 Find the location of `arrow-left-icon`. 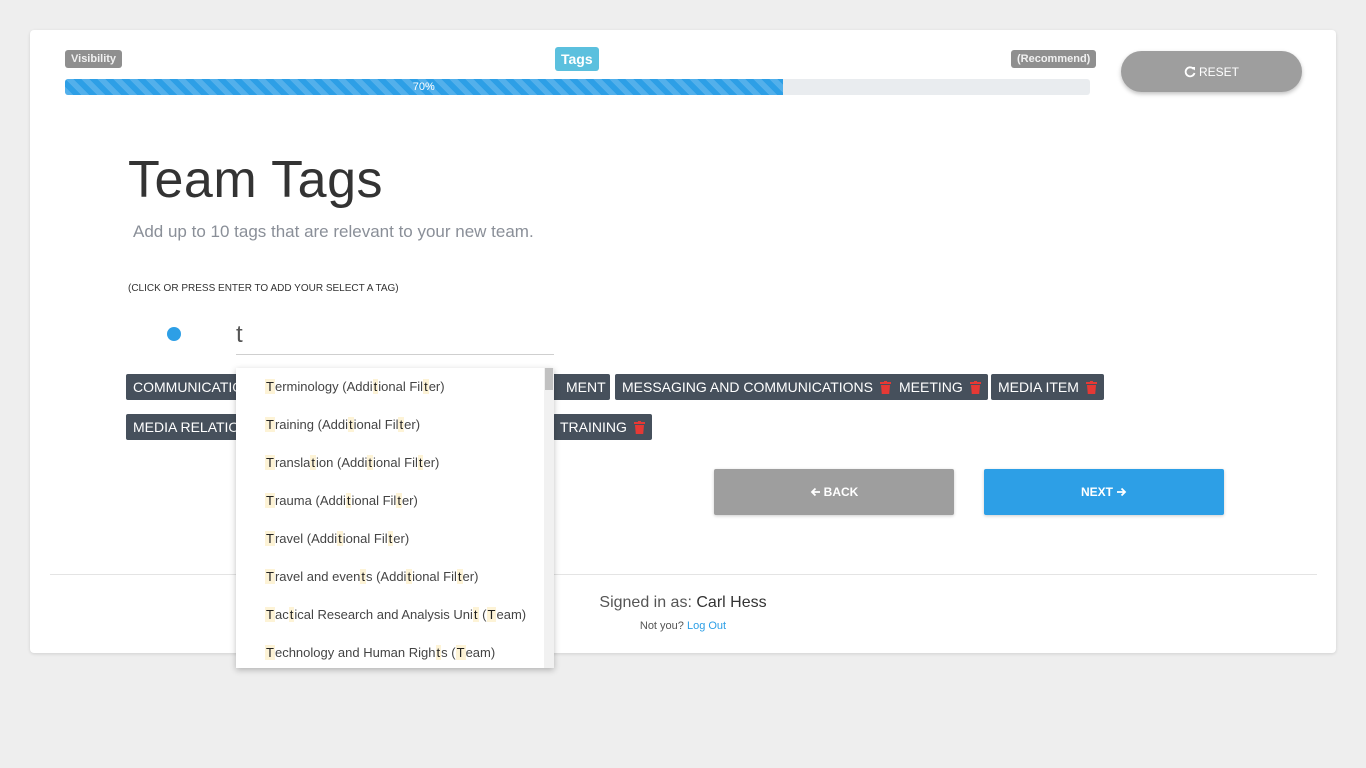

arrow-left-icon is located at coordinates (815, 492).